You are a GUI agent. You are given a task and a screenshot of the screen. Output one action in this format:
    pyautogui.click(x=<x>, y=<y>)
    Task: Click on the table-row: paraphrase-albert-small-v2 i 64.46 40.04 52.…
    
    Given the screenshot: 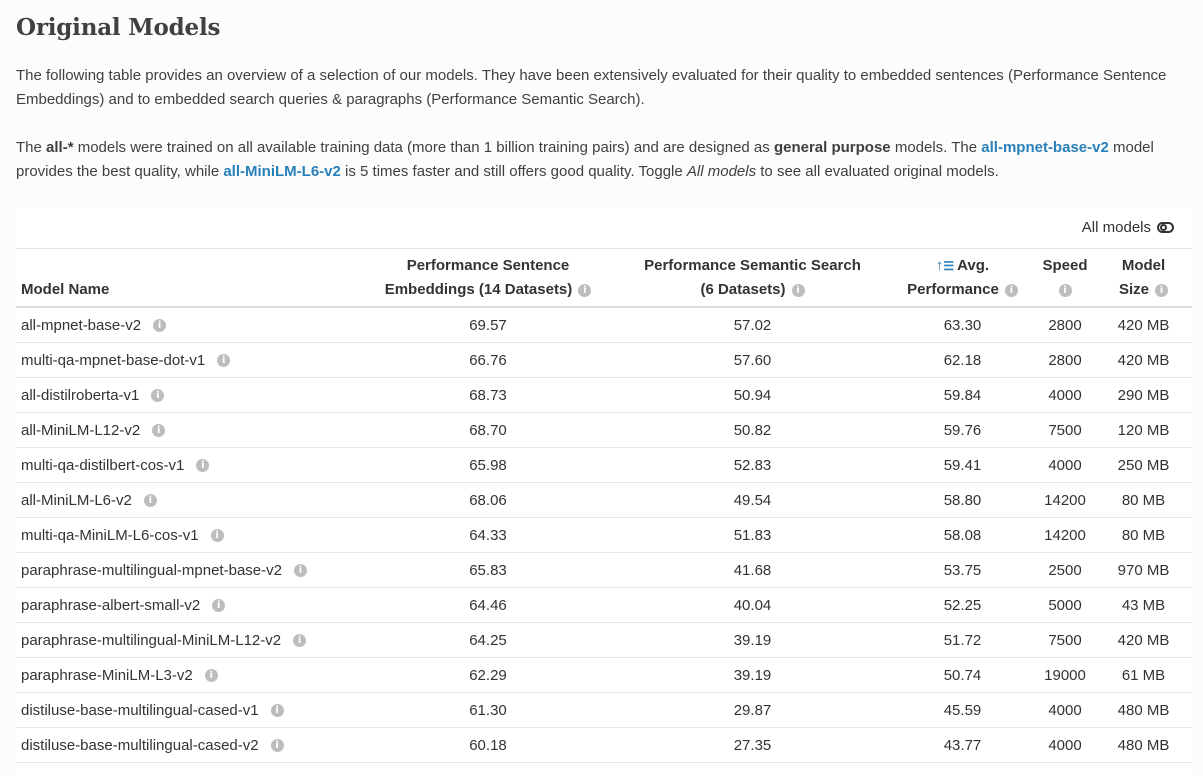 What is the action you would take?
    pyautogui.click(x=604, y=605)
    